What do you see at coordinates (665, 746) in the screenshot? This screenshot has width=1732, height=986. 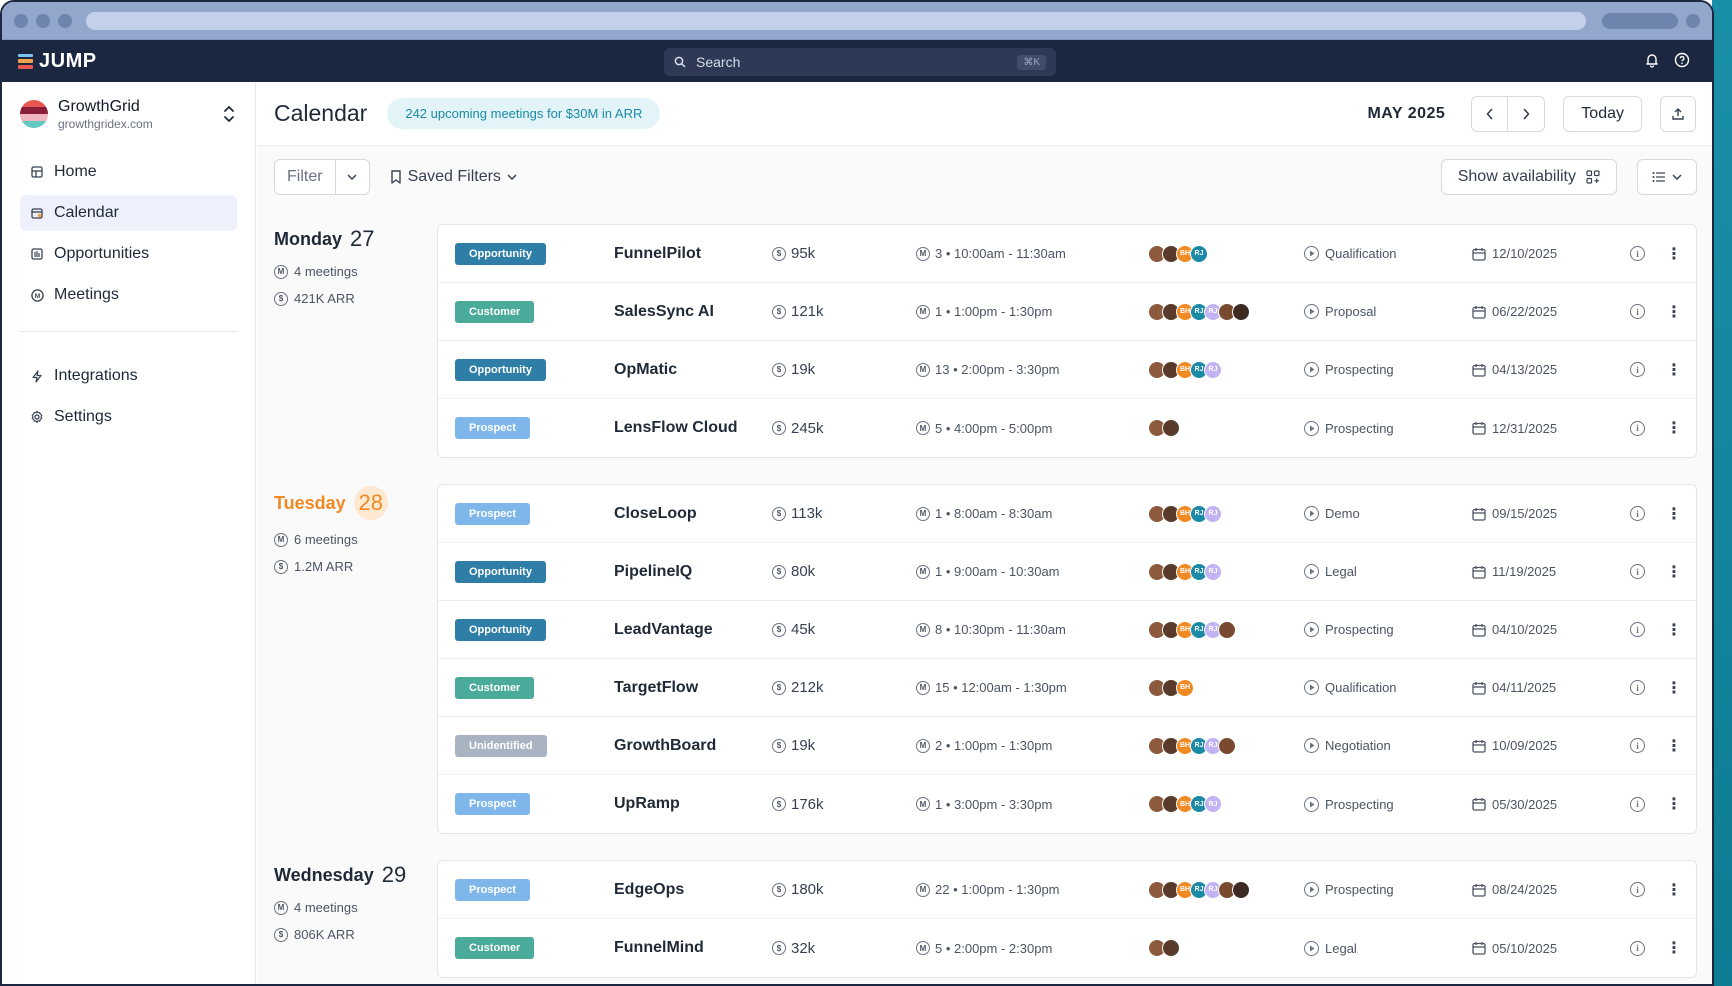 I see `company-name: GrowthBoard` at bounding box center [665, 746].